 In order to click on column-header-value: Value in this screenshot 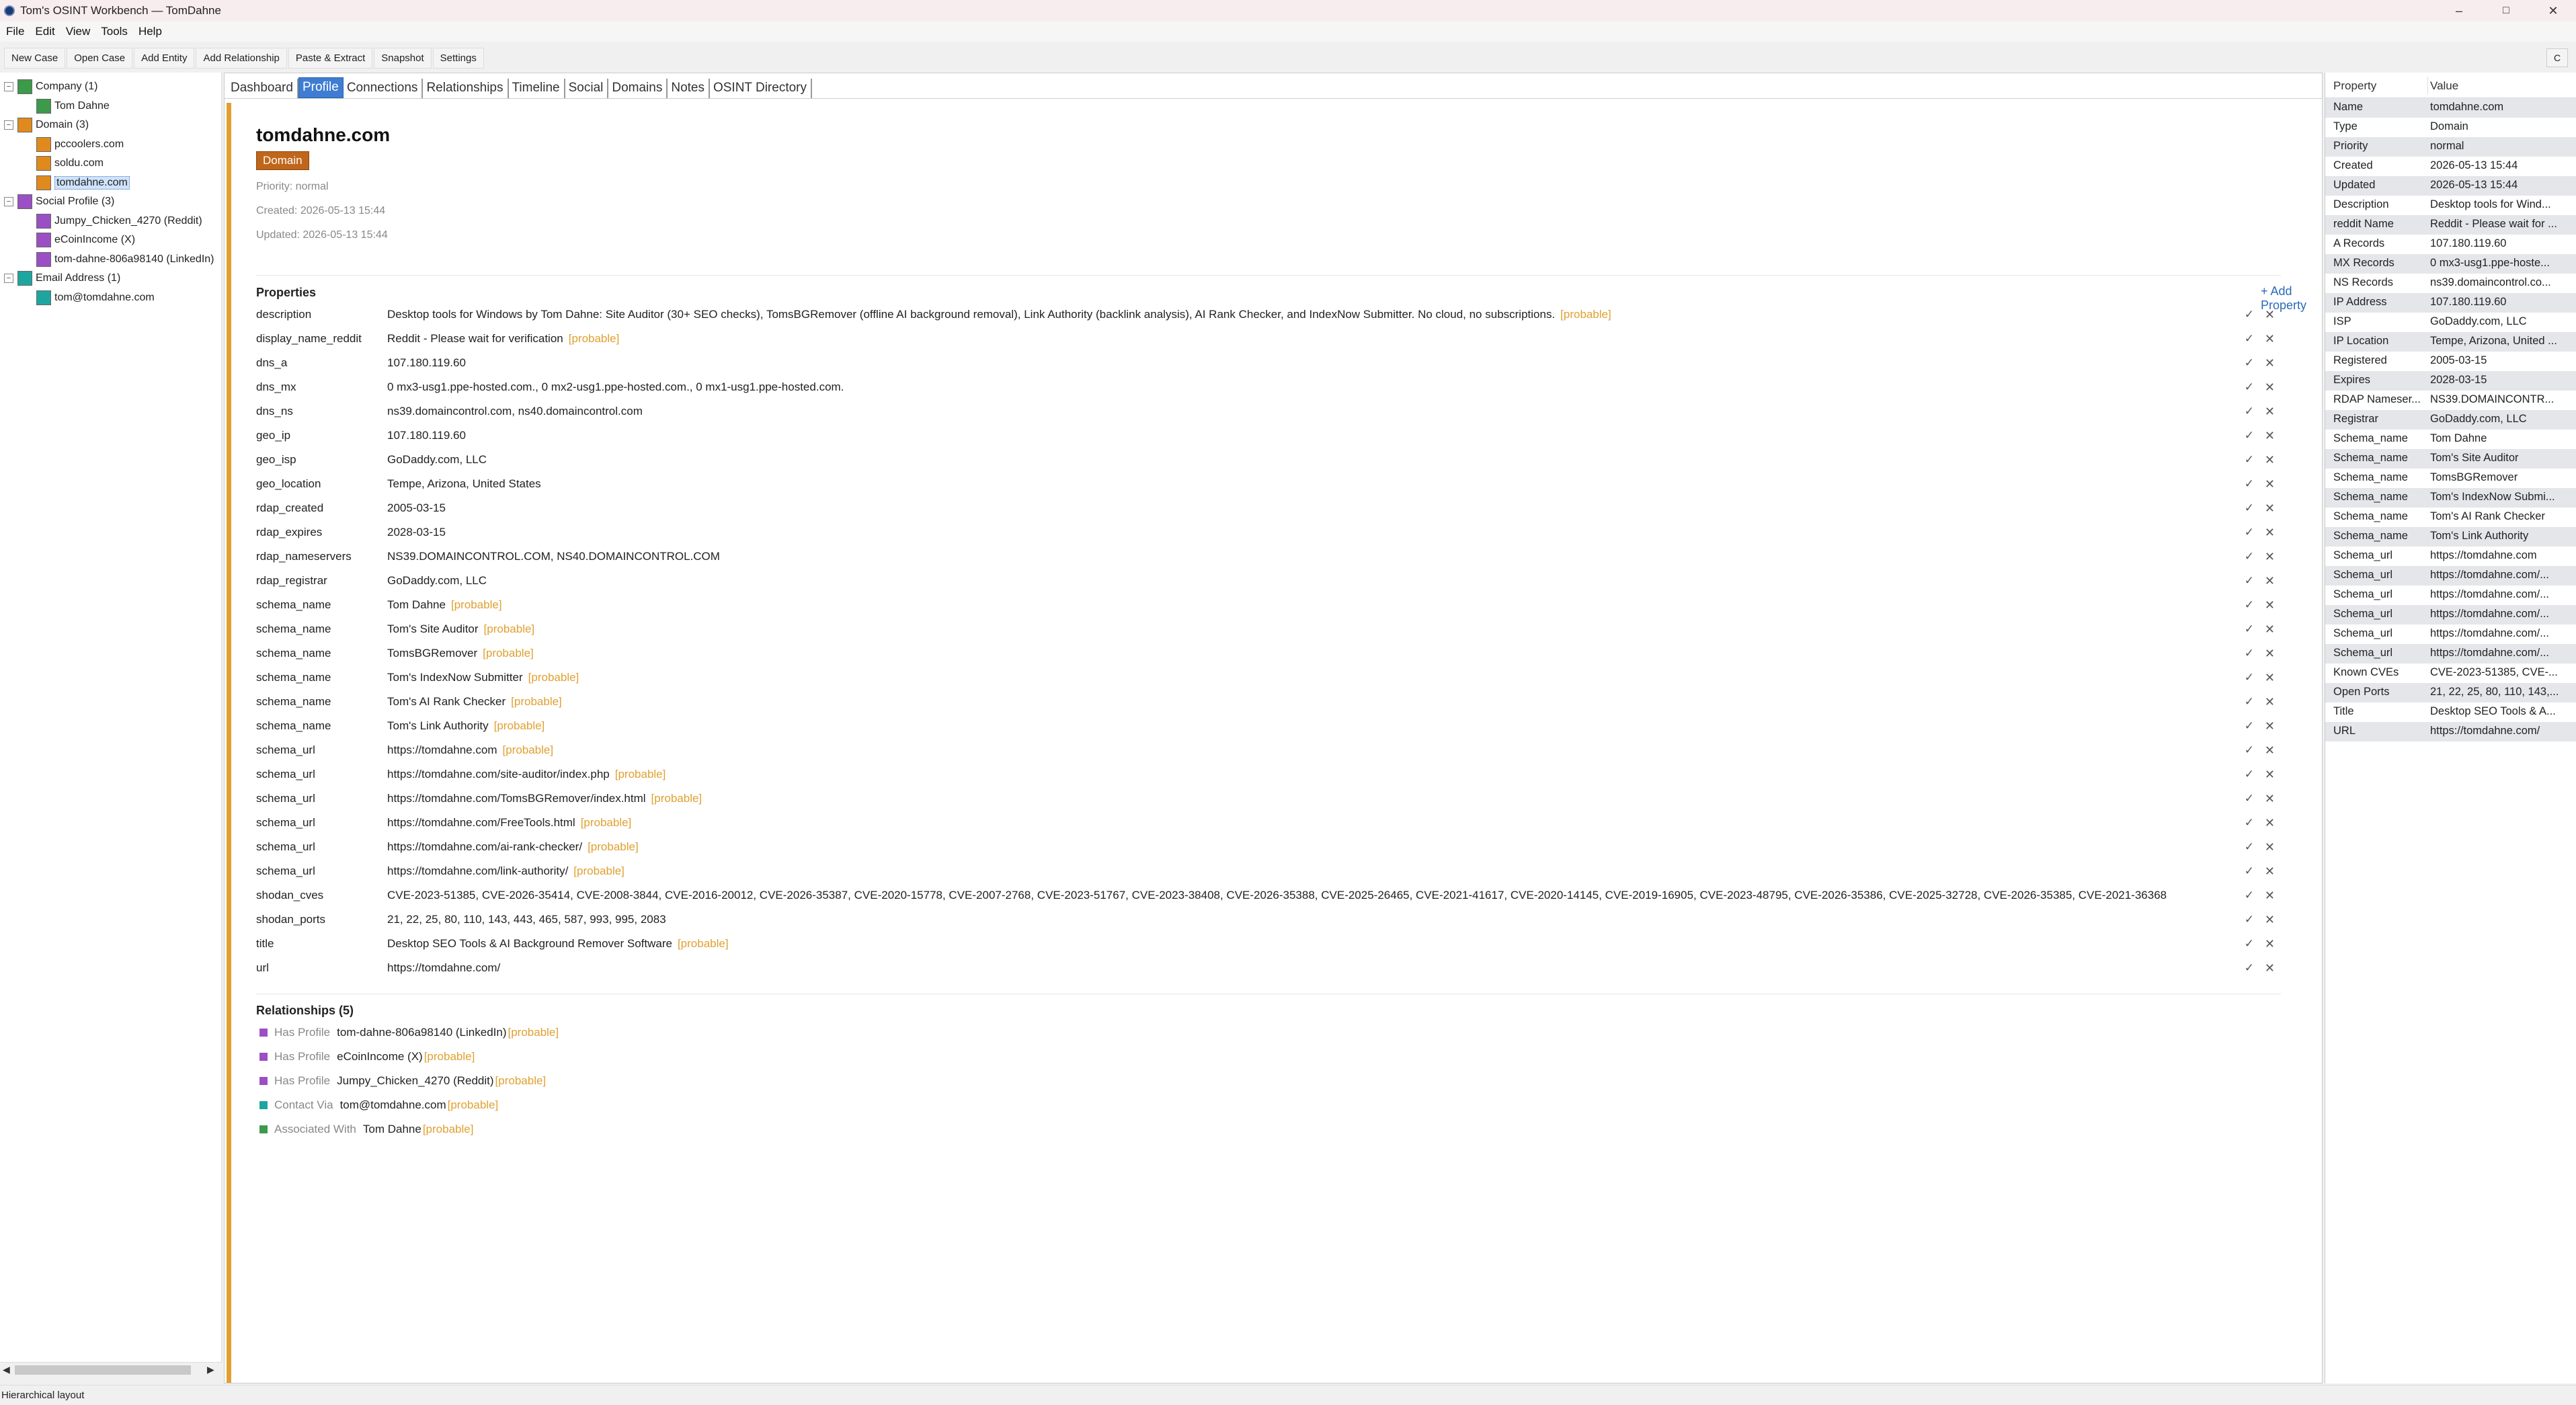, I will do `click(2444, 86)`.